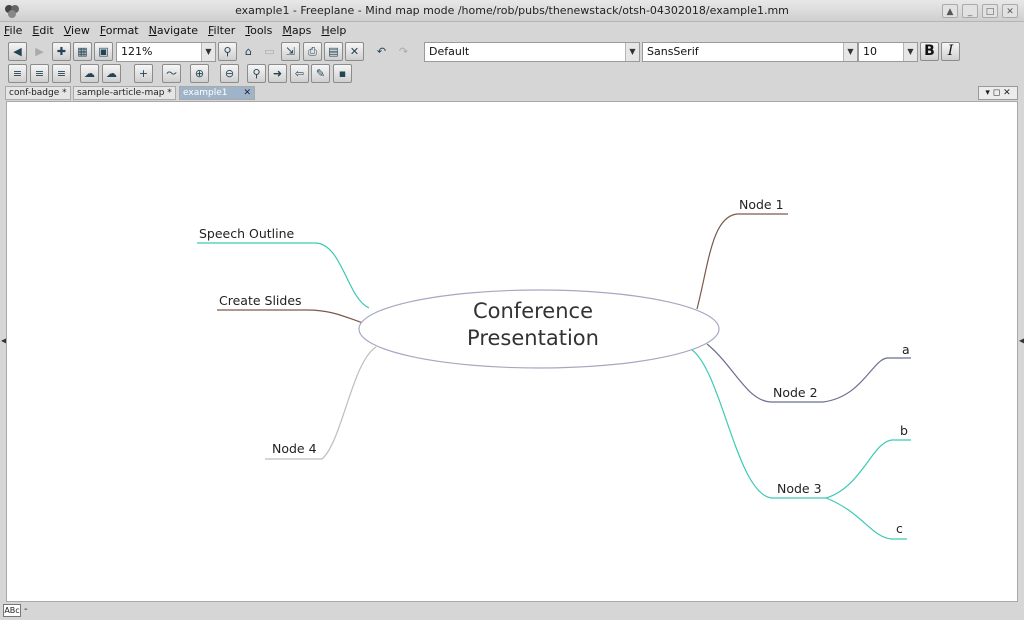 Image resolution: width=1024 pixels, height=620 pixels. I want to click on edge-node3, so click(758, 424).